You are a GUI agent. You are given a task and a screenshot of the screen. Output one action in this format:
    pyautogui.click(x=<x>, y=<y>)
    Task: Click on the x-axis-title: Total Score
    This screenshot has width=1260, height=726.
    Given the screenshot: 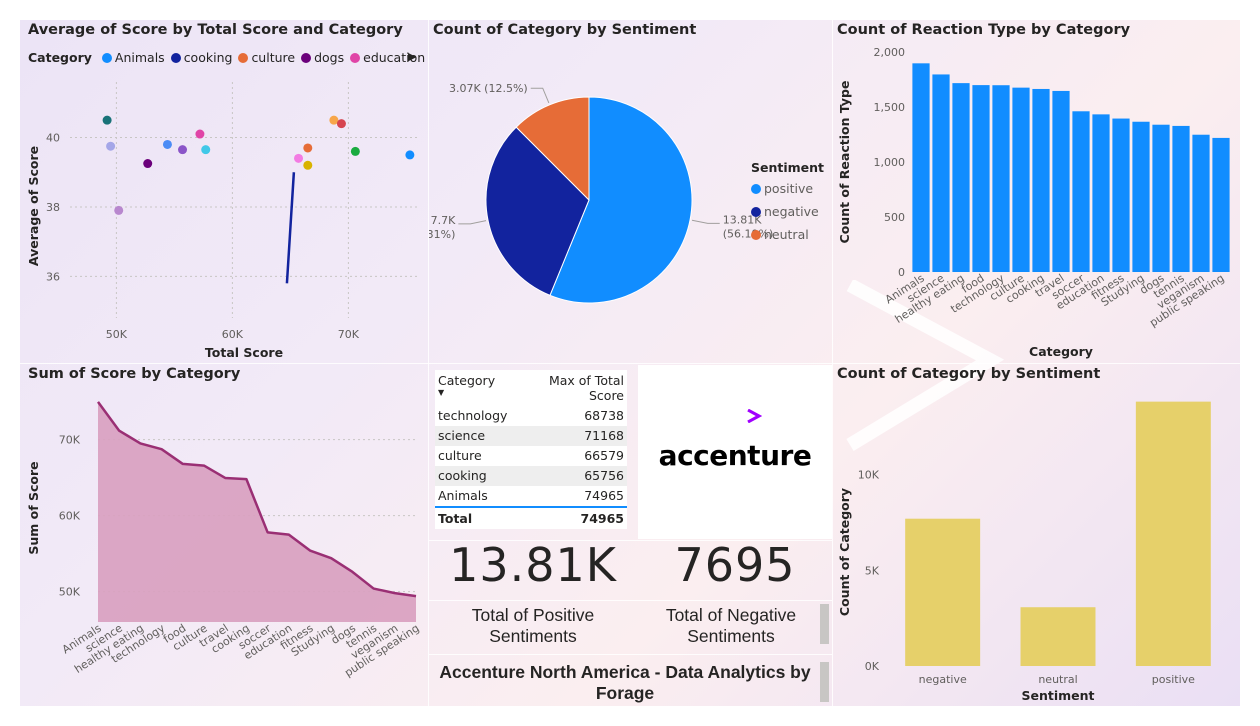 What is the action you would take?
    pyautogui.click(x=244, y=352)
    